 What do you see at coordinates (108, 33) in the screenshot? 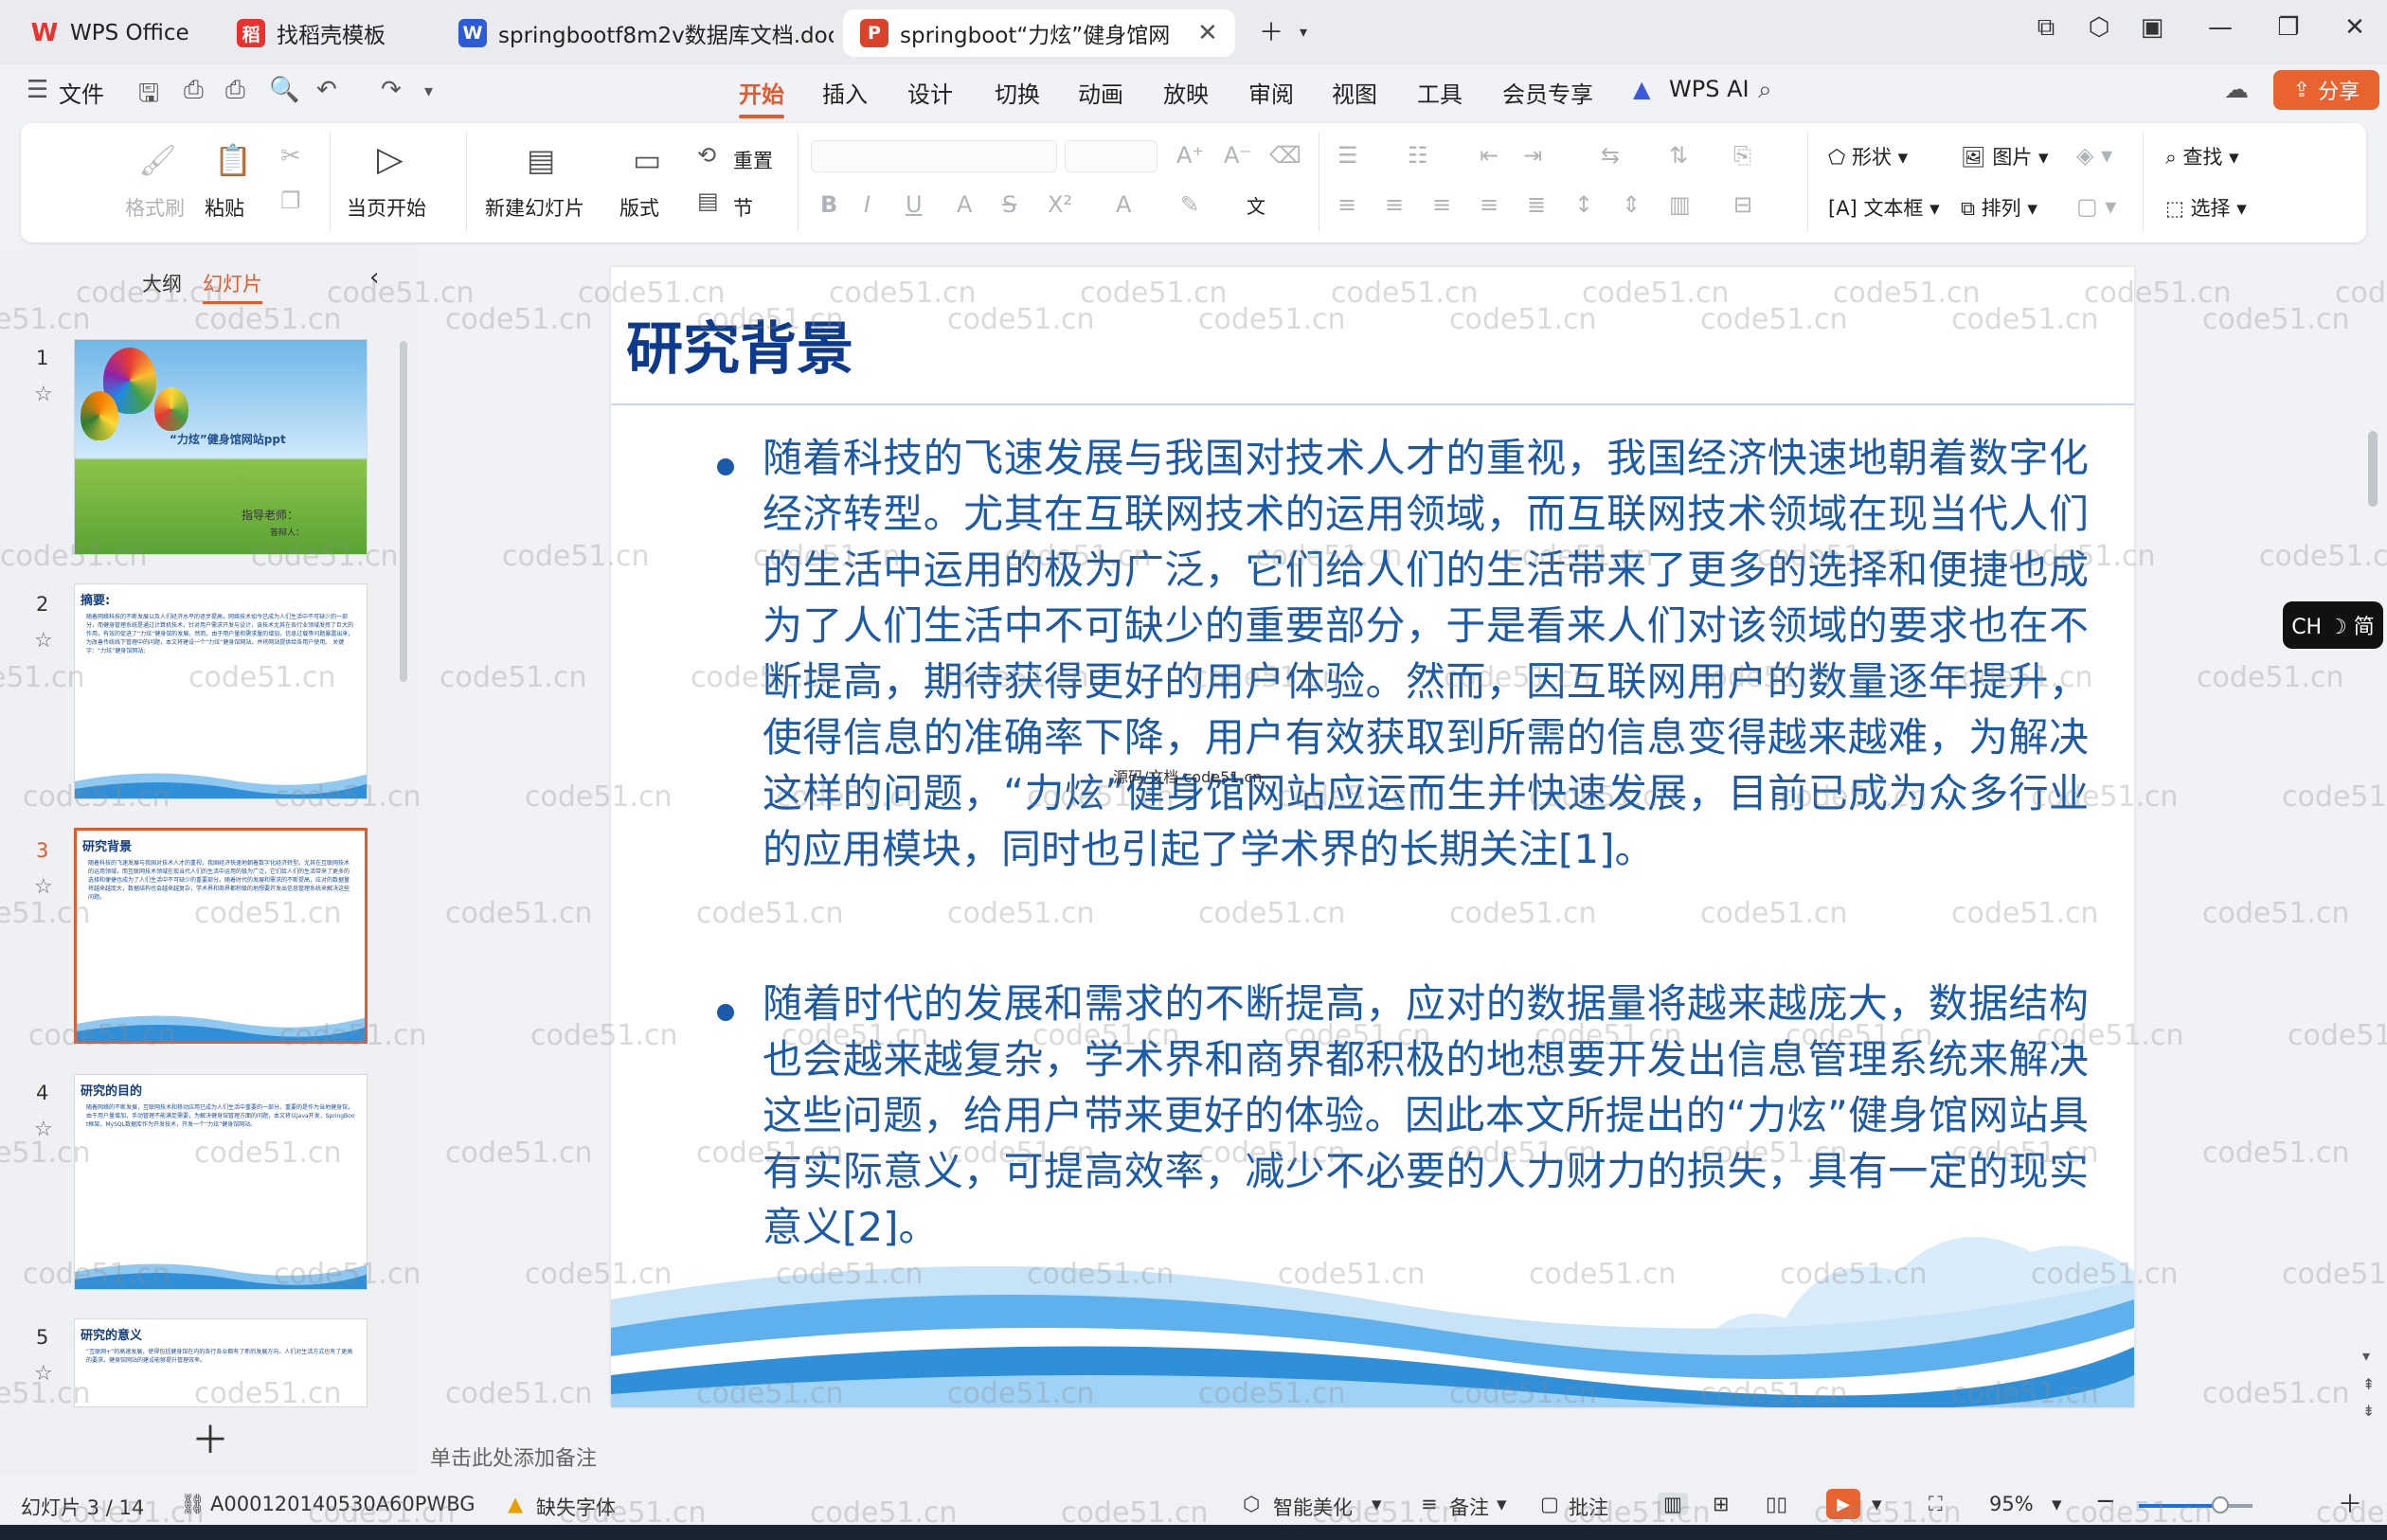
I see `tab-wps-office: W WPS Office` at bounding box center [108, 33].